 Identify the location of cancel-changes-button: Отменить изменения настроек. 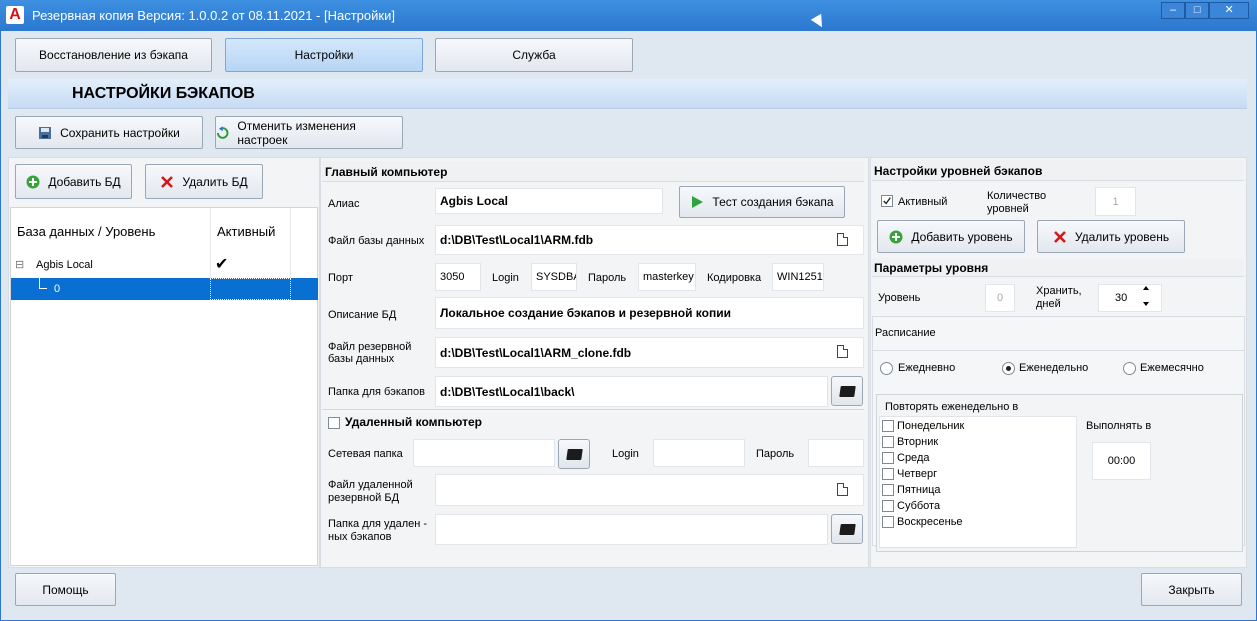
(309, 132).